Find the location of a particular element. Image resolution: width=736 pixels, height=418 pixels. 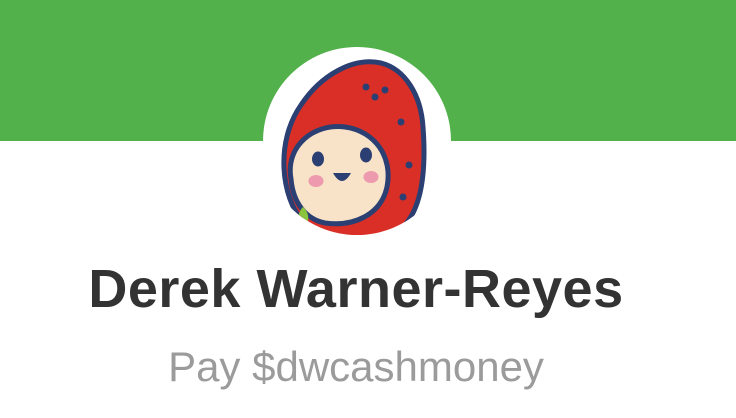

profile-name: Derek Warner-Reyes is located at coordinates (356, 289).